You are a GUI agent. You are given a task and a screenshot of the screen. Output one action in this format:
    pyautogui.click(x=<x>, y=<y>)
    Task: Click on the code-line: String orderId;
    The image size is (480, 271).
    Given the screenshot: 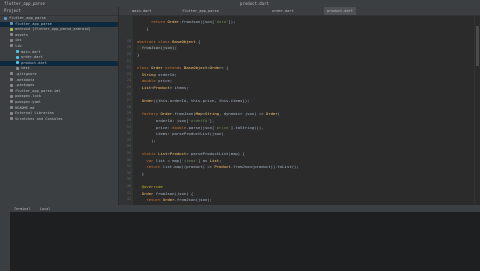 What is the action you would take?
    pyautogui.click(x=157, y=74)
    